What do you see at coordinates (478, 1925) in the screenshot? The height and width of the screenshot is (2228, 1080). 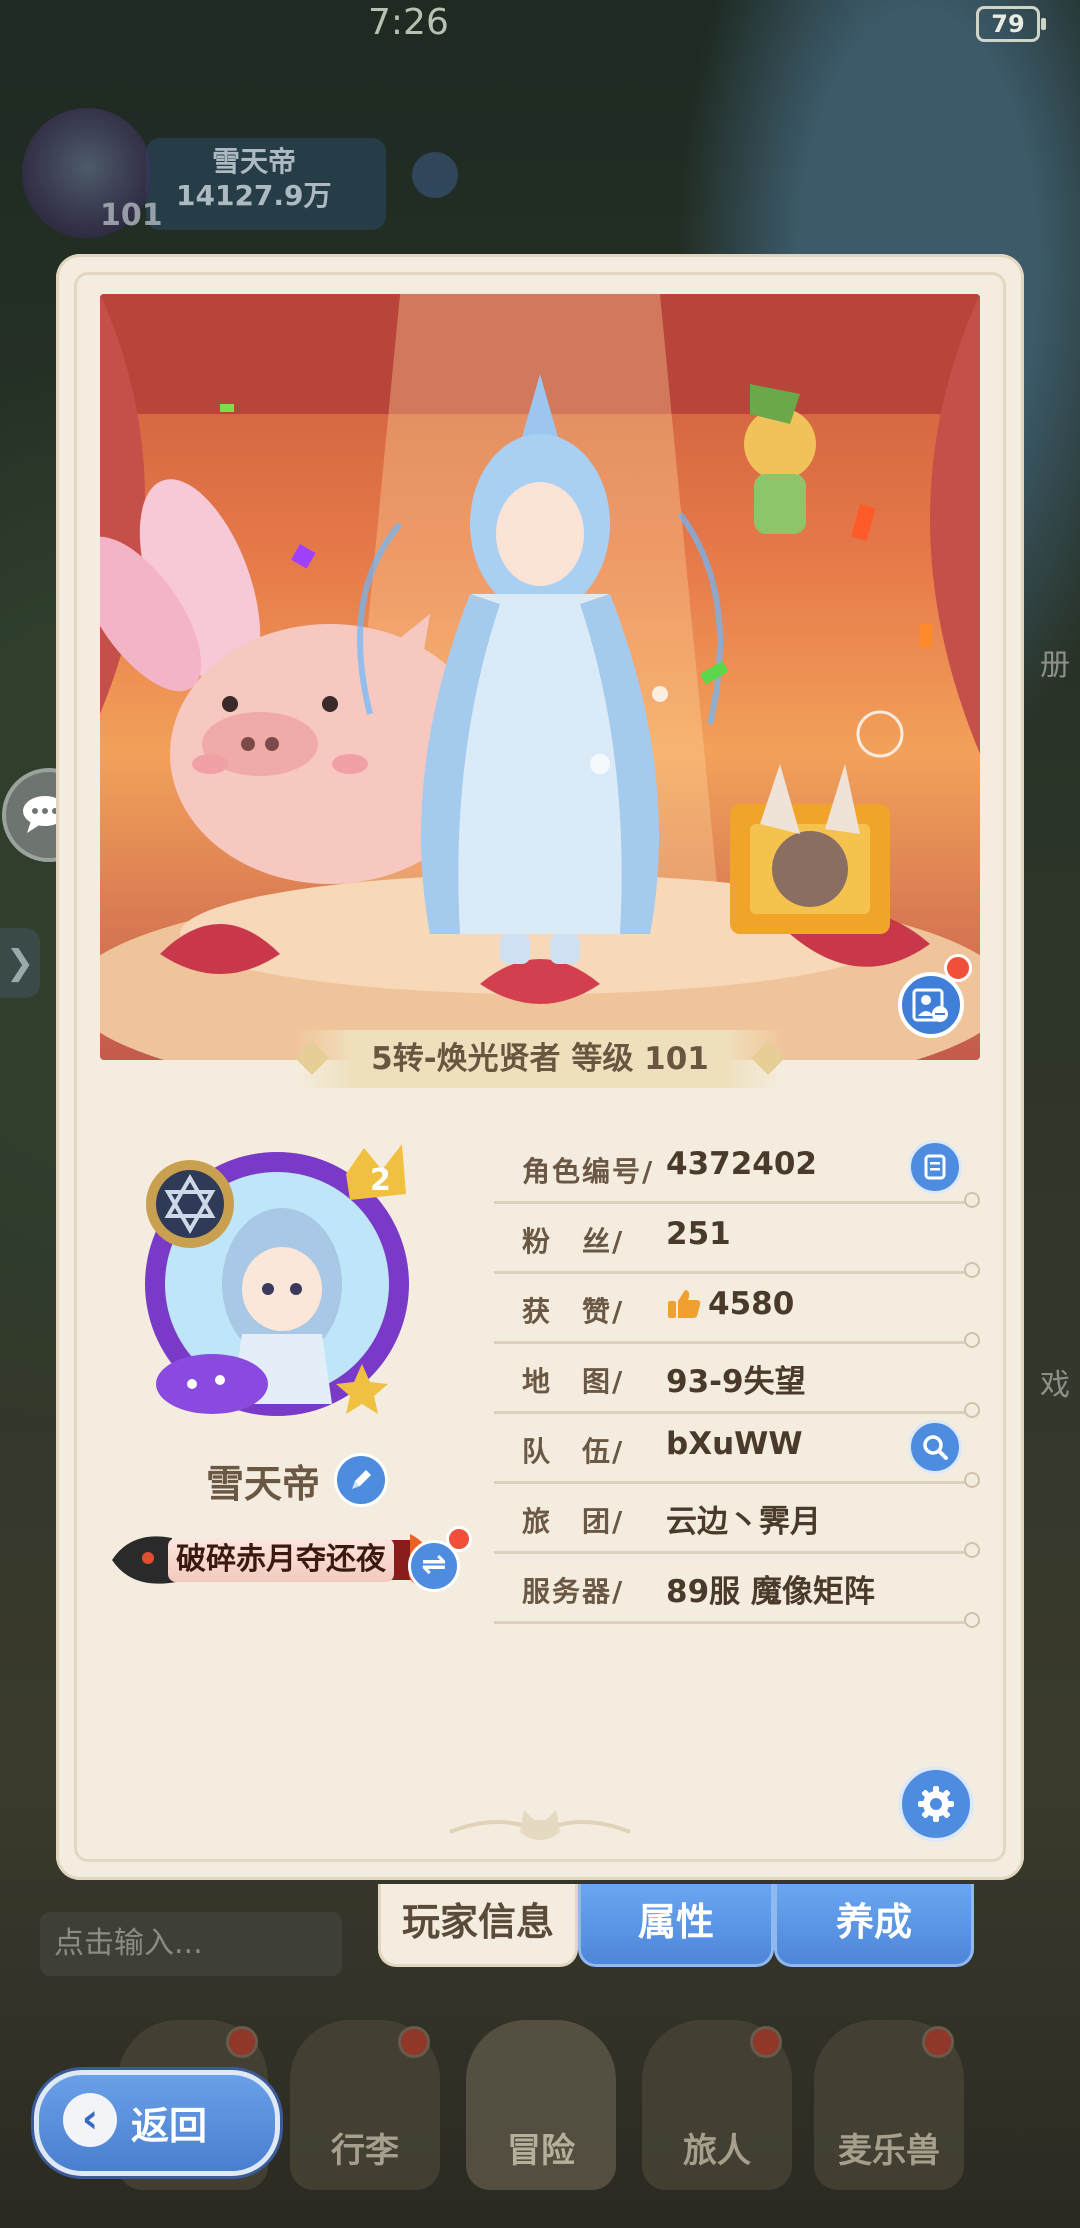 I see `tab-player-info: 玩家信息` at bounding box center [478, 1925].